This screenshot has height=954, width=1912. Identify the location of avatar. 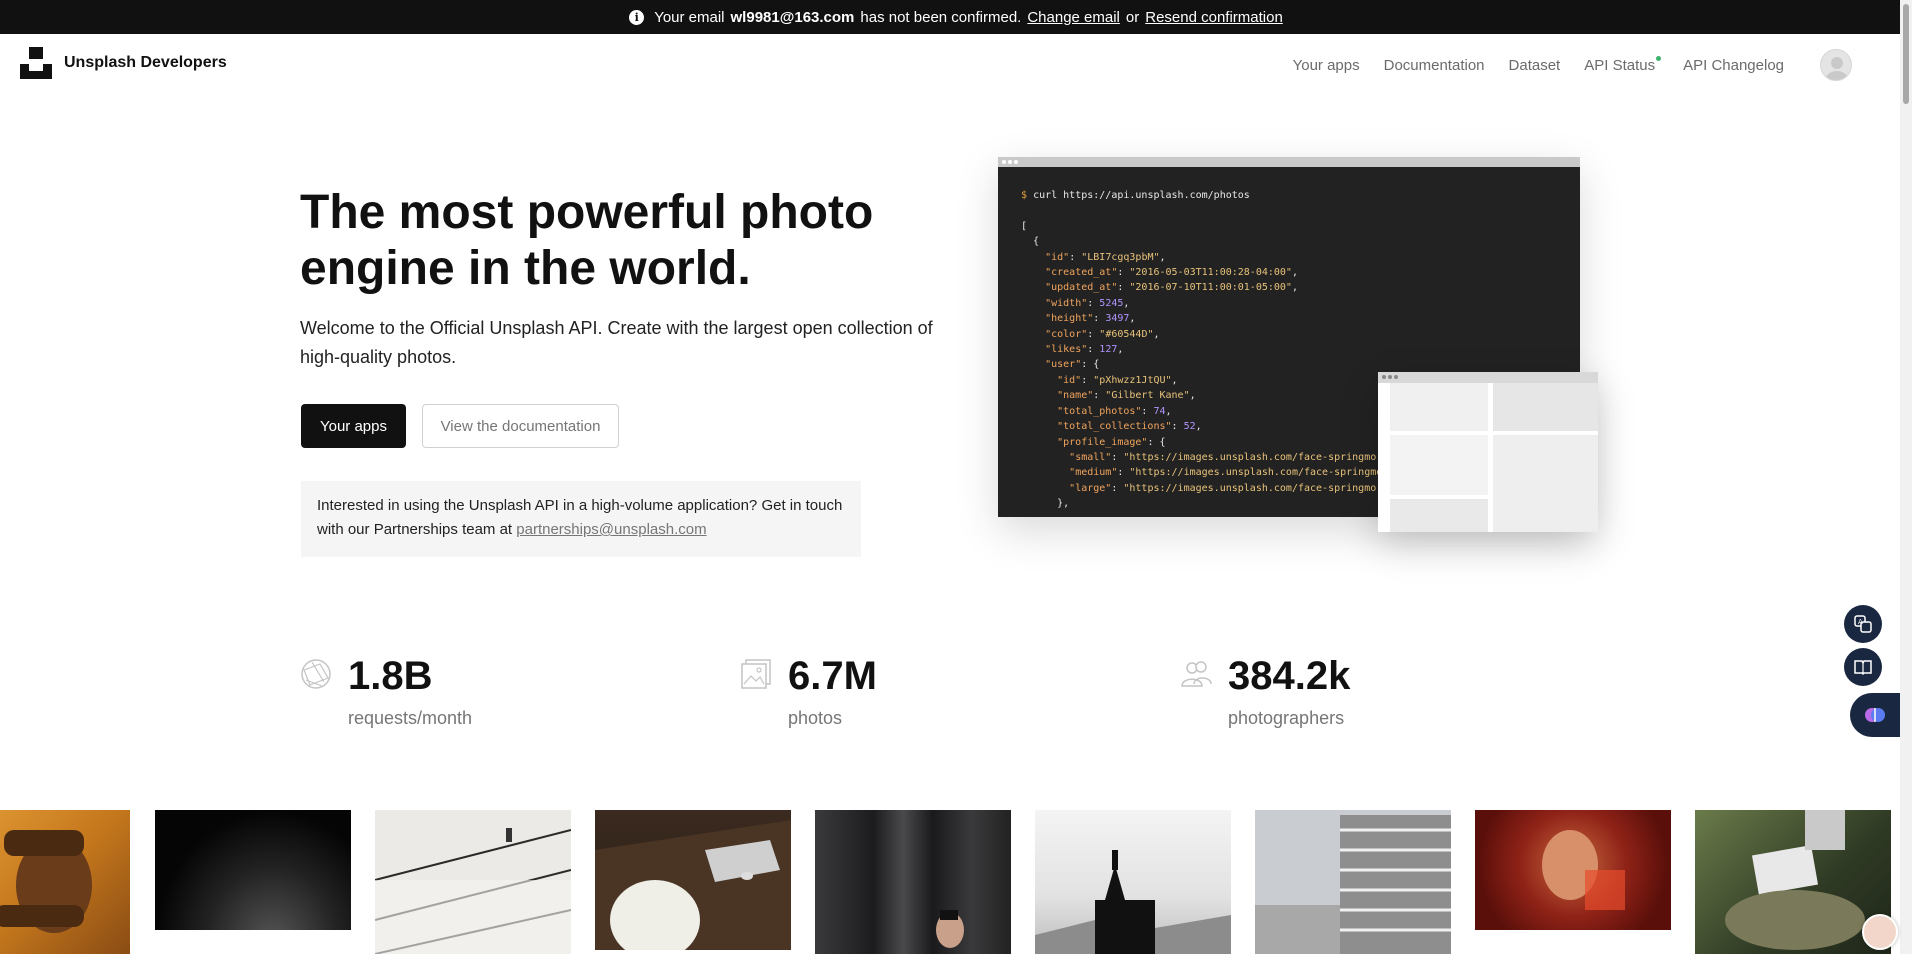
(1836, 65).